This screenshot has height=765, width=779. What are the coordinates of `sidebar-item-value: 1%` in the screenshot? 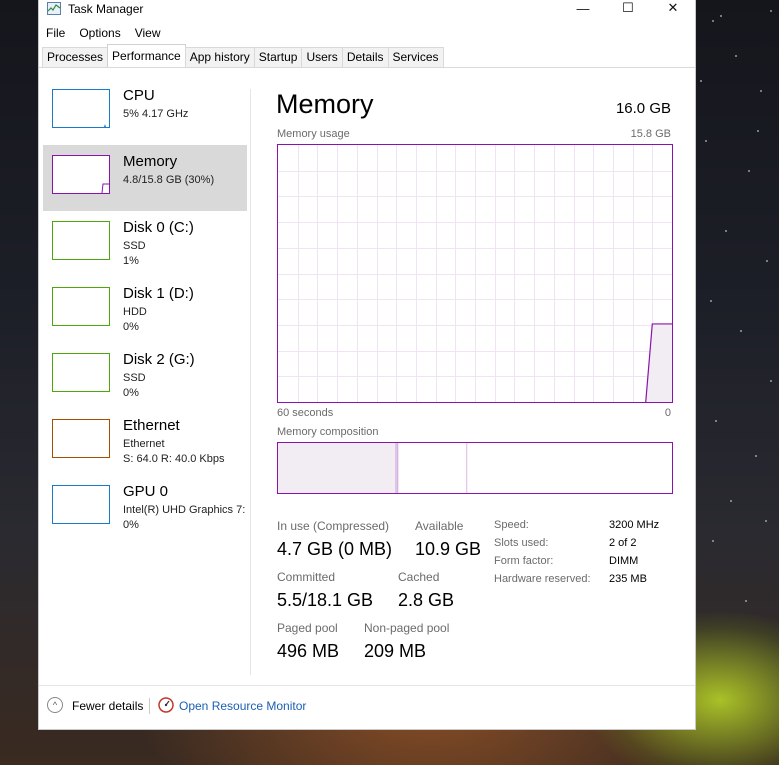 It's located at (131, 261).